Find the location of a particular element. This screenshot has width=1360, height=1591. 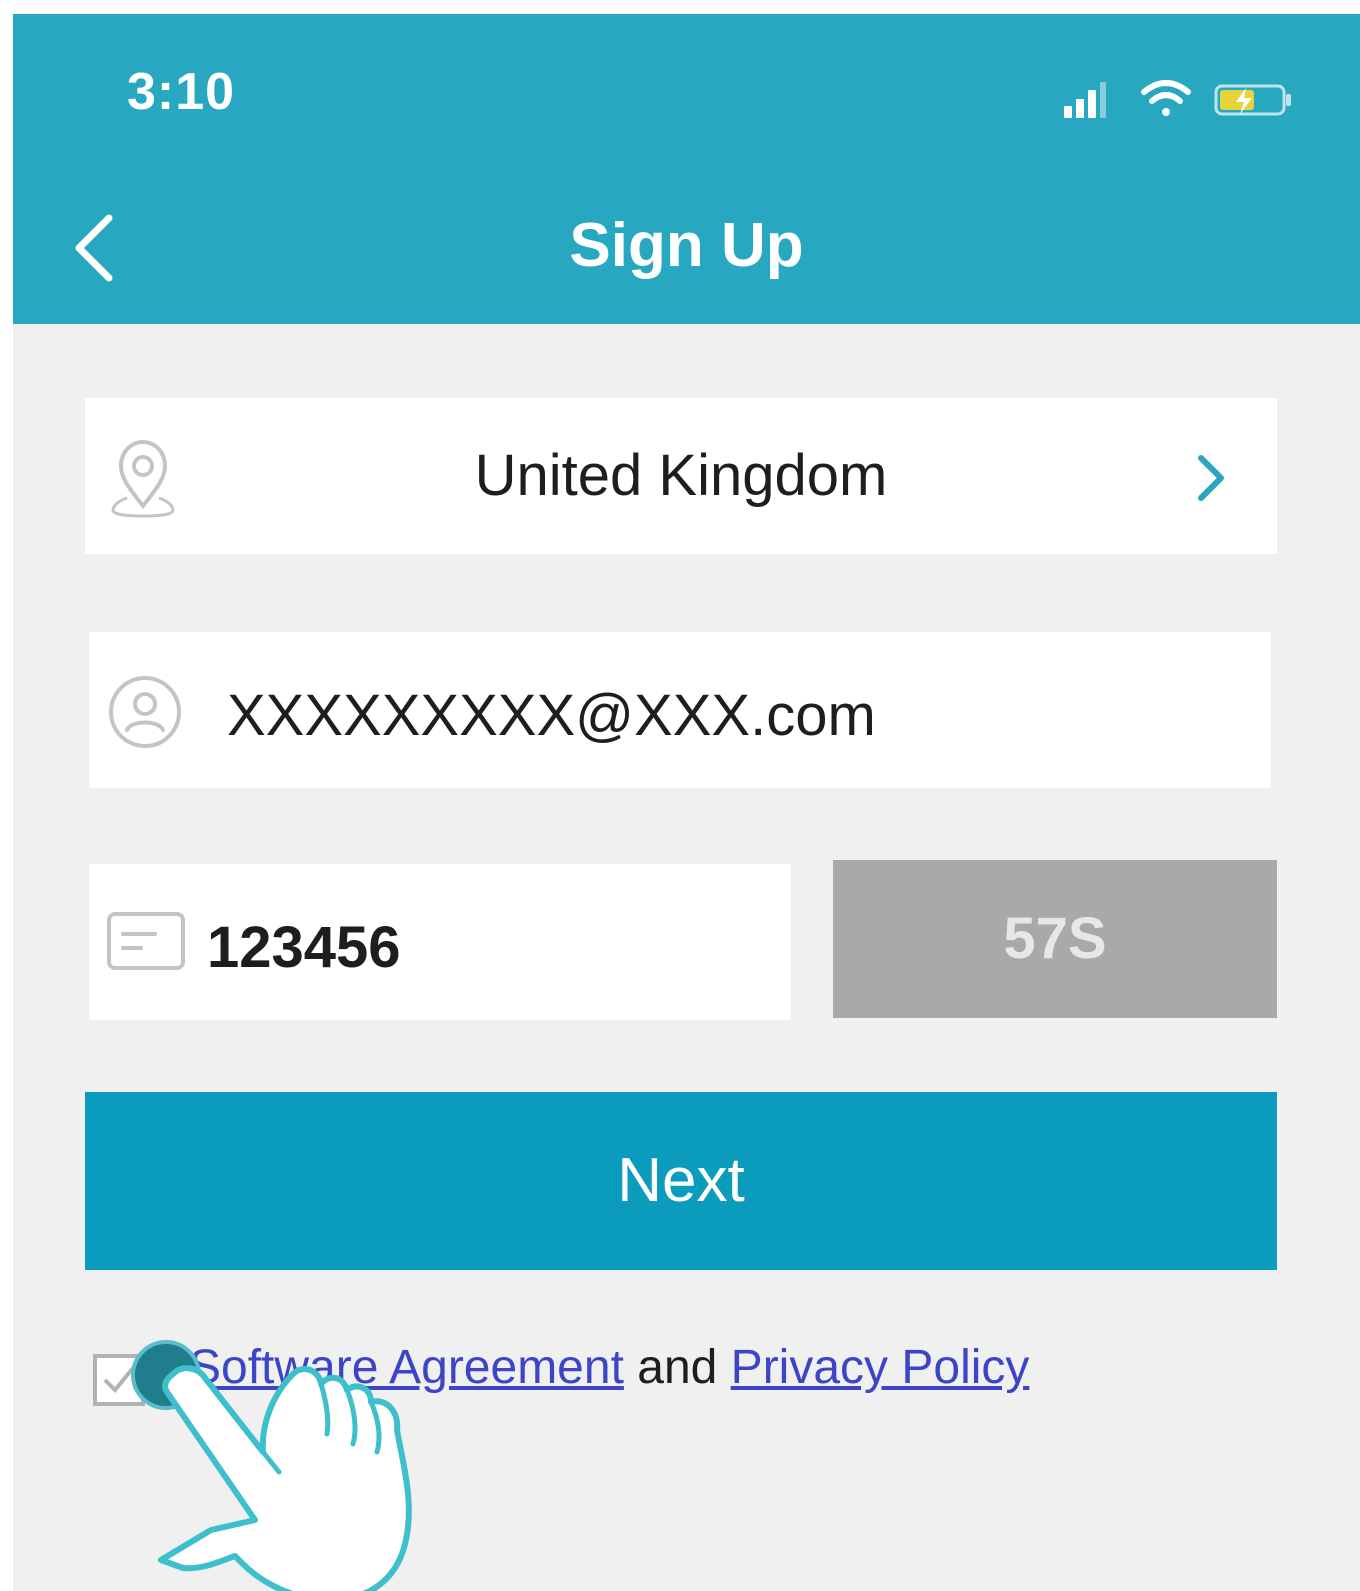

message-code-icon is located at coordinates (146, 941).